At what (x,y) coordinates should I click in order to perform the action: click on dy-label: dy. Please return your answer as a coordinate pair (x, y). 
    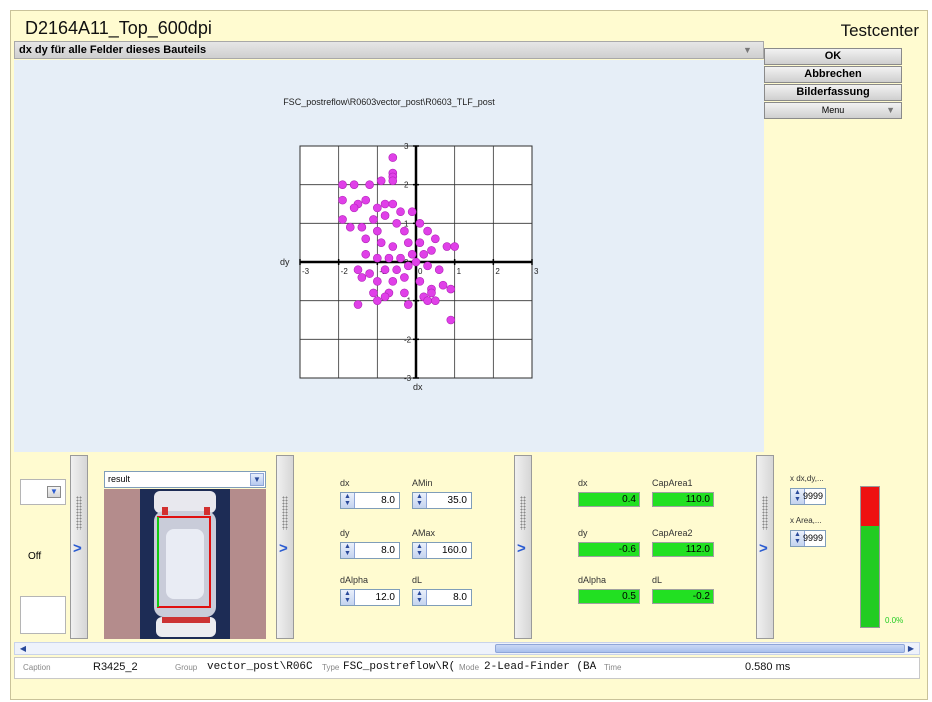
    Looking at the image, I should click on (345, 533).